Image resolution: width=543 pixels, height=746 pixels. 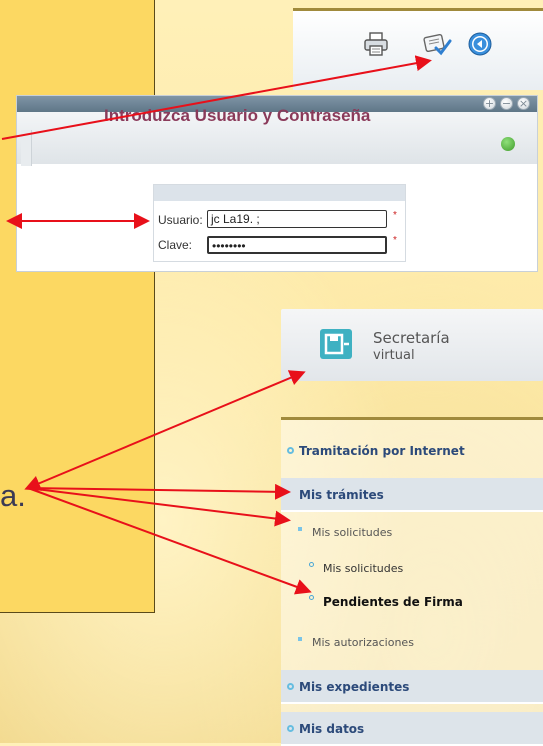 I want to click on menu-item-mis-datos: Mis datos, so click(x=412, y=729).